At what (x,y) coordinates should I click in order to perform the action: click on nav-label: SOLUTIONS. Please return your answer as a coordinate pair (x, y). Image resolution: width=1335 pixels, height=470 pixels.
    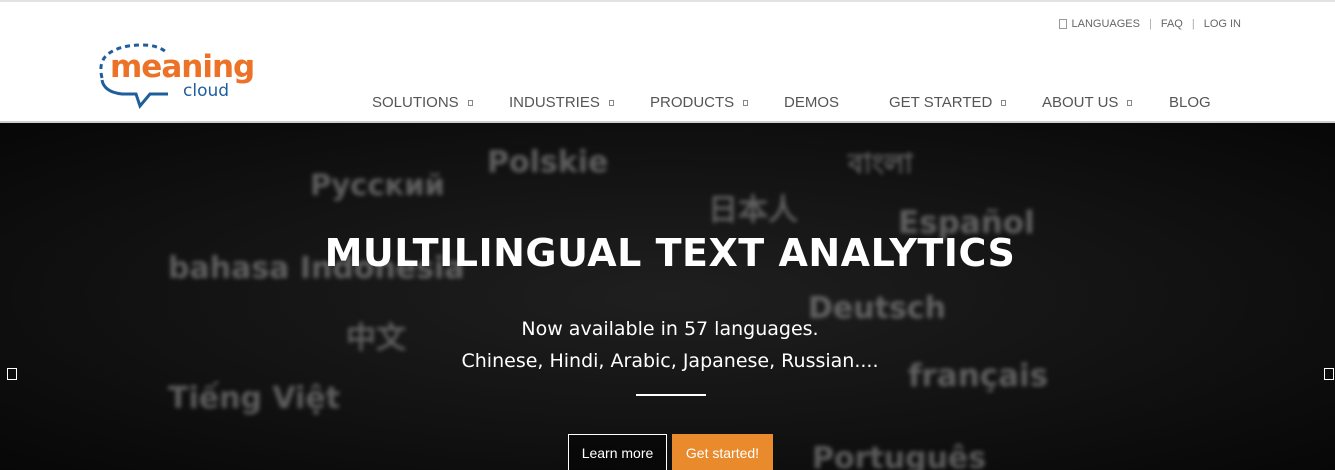
    Looking at the image, I should click on (415, 102).